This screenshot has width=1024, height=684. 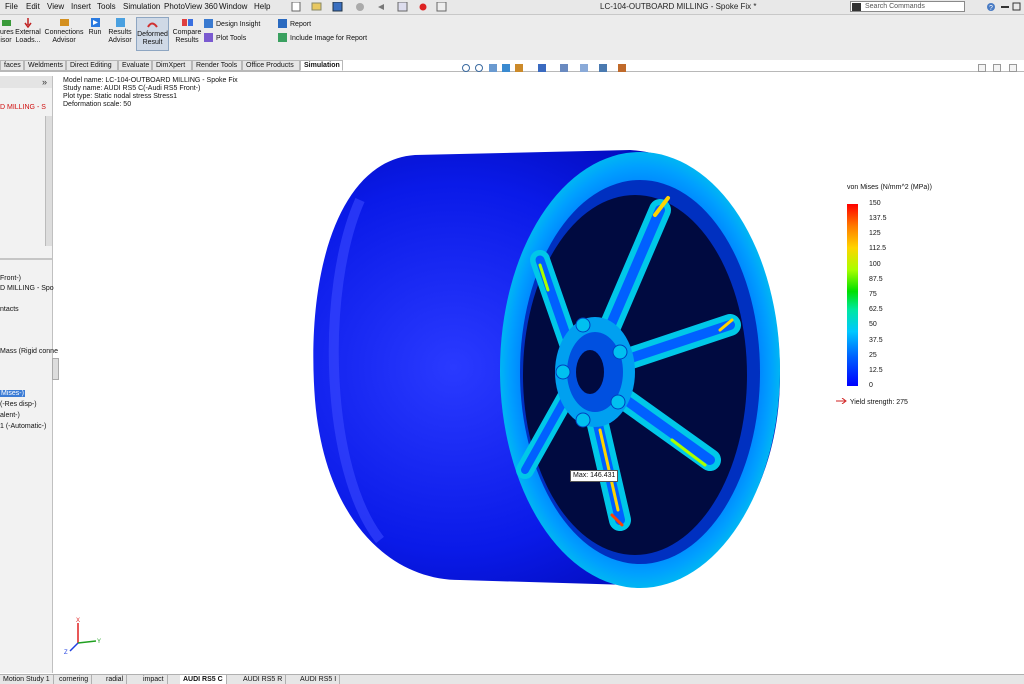 I want to click on tree-item-factor-of-safety: 1 (-Automatic-), so click(x=23, y=426).